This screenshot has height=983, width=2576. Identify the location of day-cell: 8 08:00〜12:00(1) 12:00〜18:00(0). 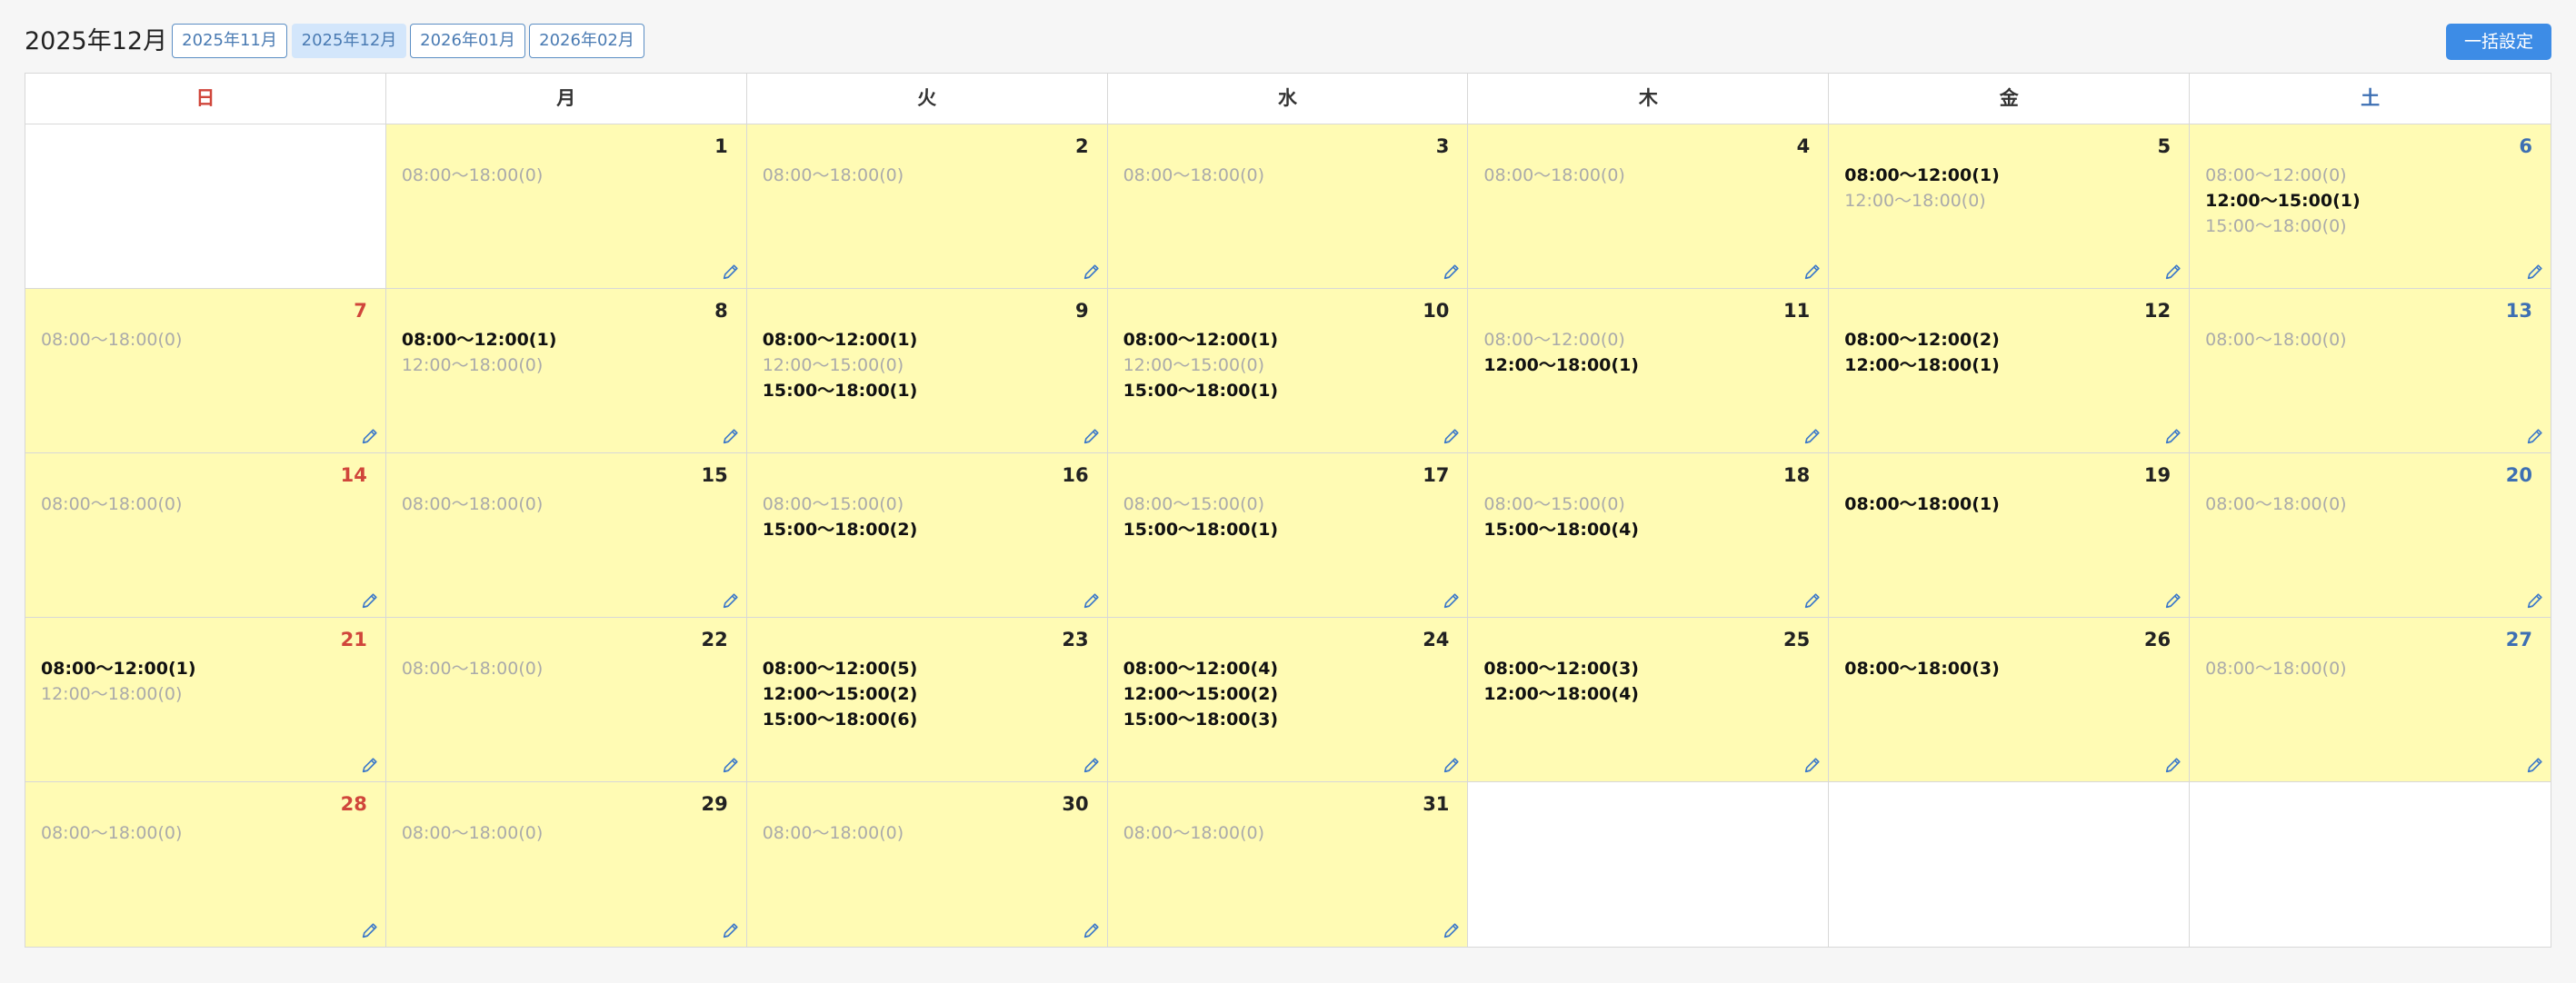
(566, 371).